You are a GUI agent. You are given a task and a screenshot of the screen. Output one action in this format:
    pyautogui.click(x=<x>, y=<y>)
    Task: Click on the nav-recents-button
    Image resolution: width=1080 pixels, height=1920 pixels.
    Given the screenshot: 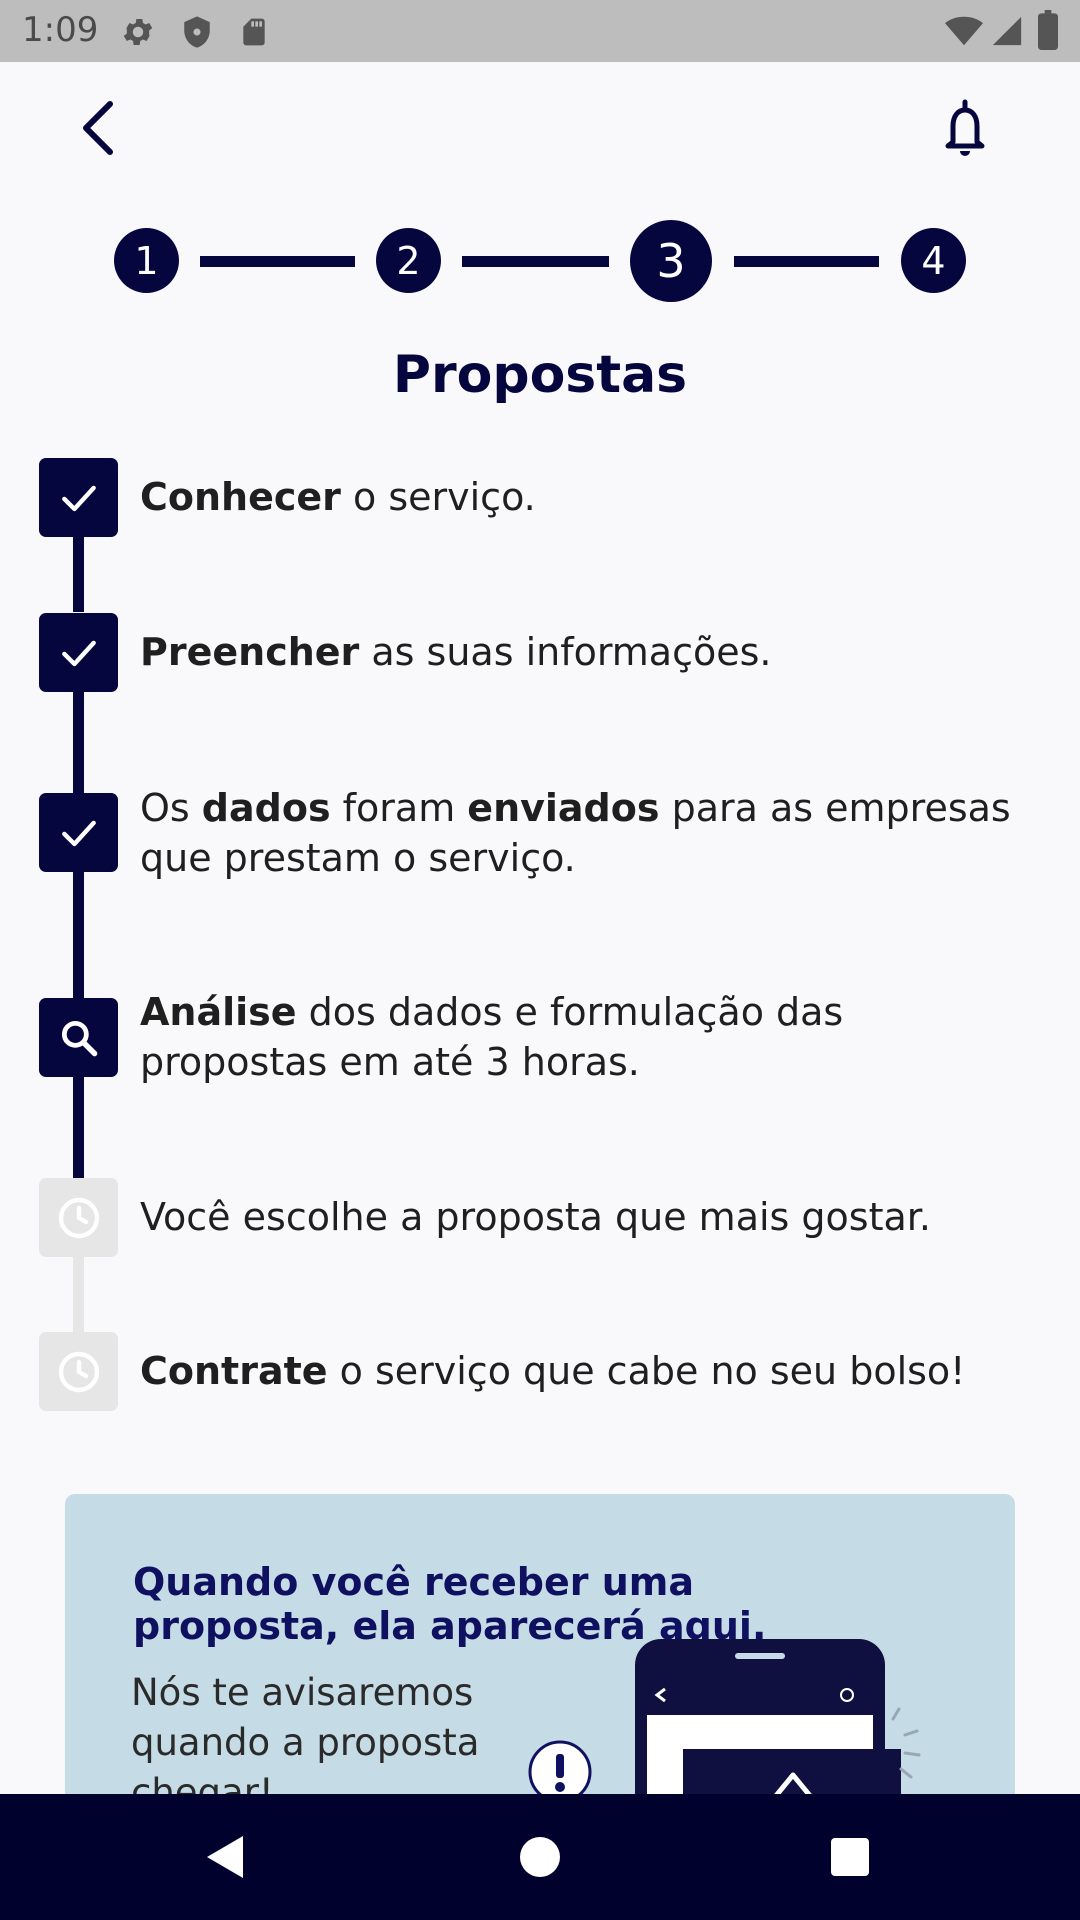 What is the action you would take?
    pyautogui.click(x=850, y=1857)
    